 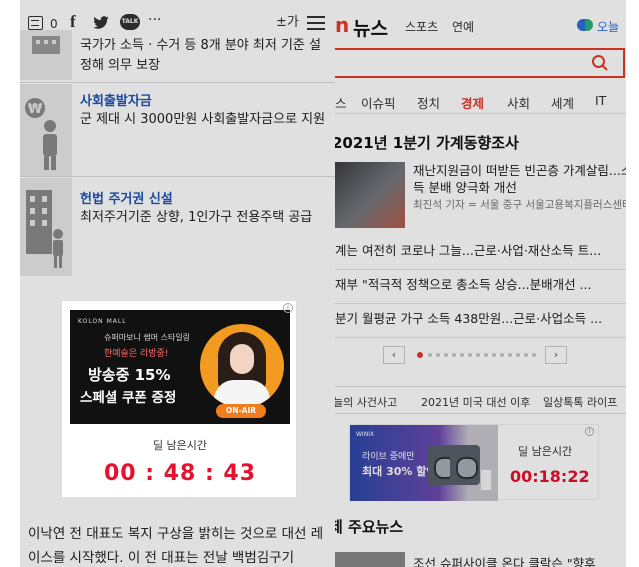 I want to click on ad-offer: 스페셜 쿠폰 증정, so click(x=128, y=398).